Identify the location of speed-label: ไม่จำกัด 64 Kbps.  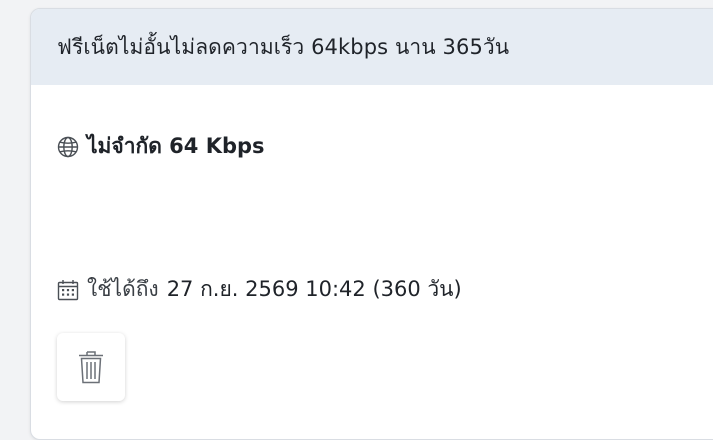
(176, 146).